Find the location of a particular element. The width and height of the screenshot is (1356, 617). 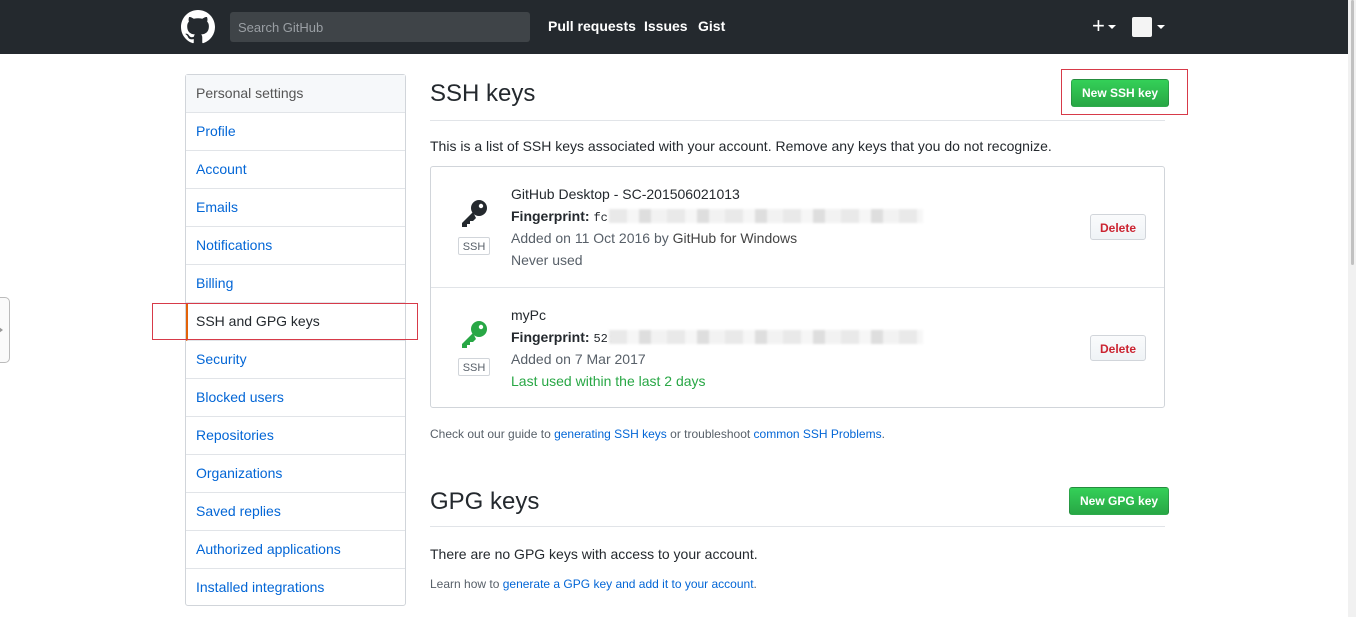

menu-item-saved-replies: Saved replies is located at coordinates (295, 512).